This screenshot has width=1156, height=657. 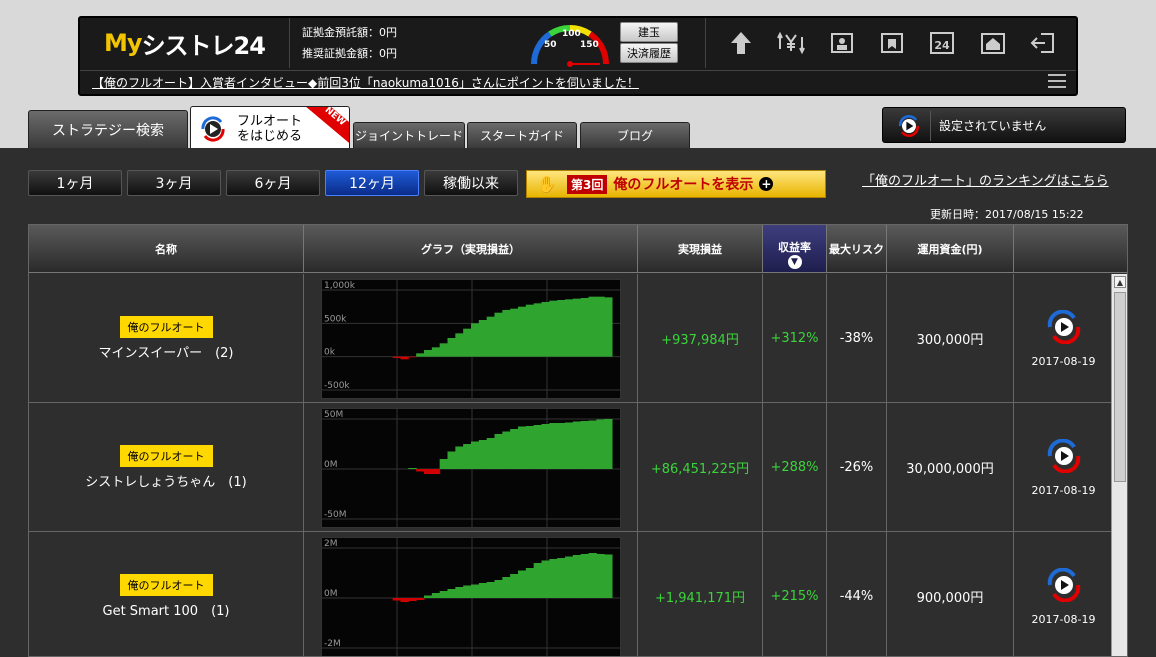 I want to click on period-12m-button: 12ヶ月, so click(x=372, y=183).